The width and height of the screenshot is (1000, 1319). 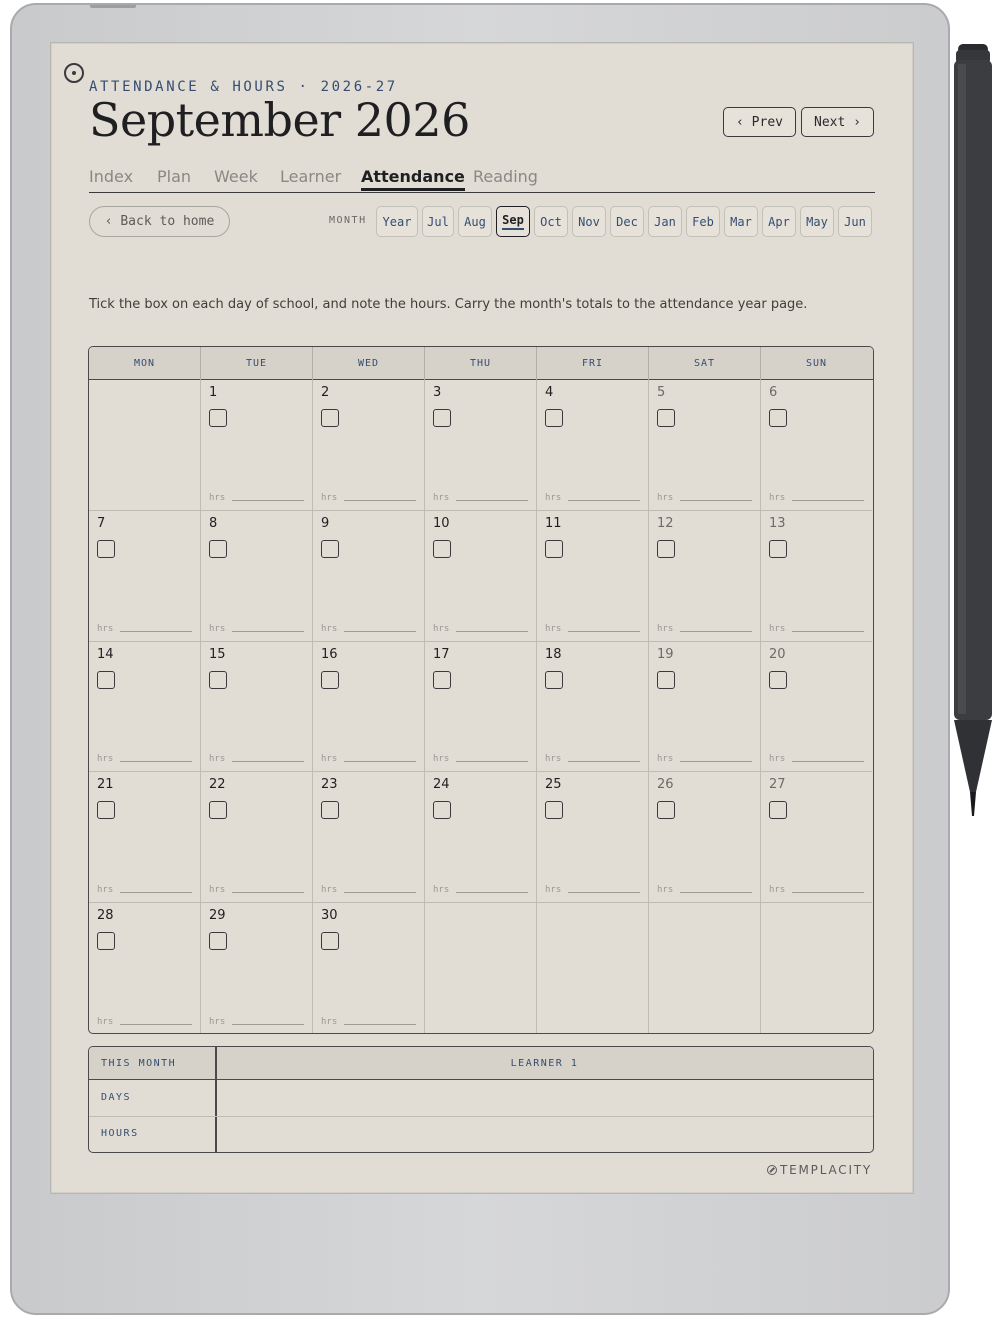 What do you see at coordinates (513, 221) in the screenshot?
I see `month-button-sep: Sep` at bounding box center [513, 221].